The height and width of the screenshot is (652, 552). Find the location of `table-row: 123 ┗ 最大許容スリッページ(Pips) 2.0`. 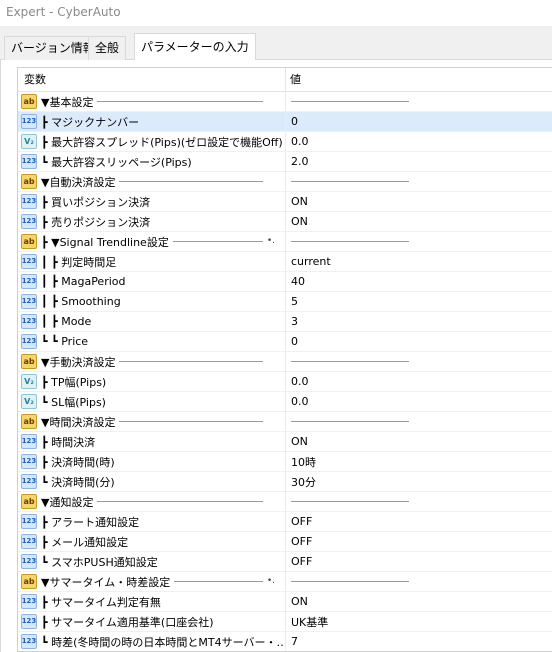

table-row: 123 ┗ 最大許容スリッページ(Pips) 2.0 is located at coordinates (285, 162).